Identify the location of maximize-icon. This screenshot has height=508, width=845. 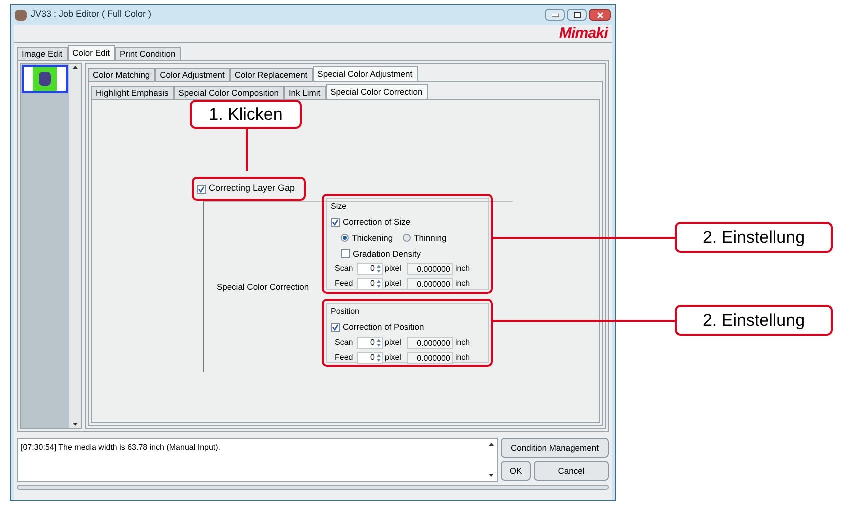
(577, 15).